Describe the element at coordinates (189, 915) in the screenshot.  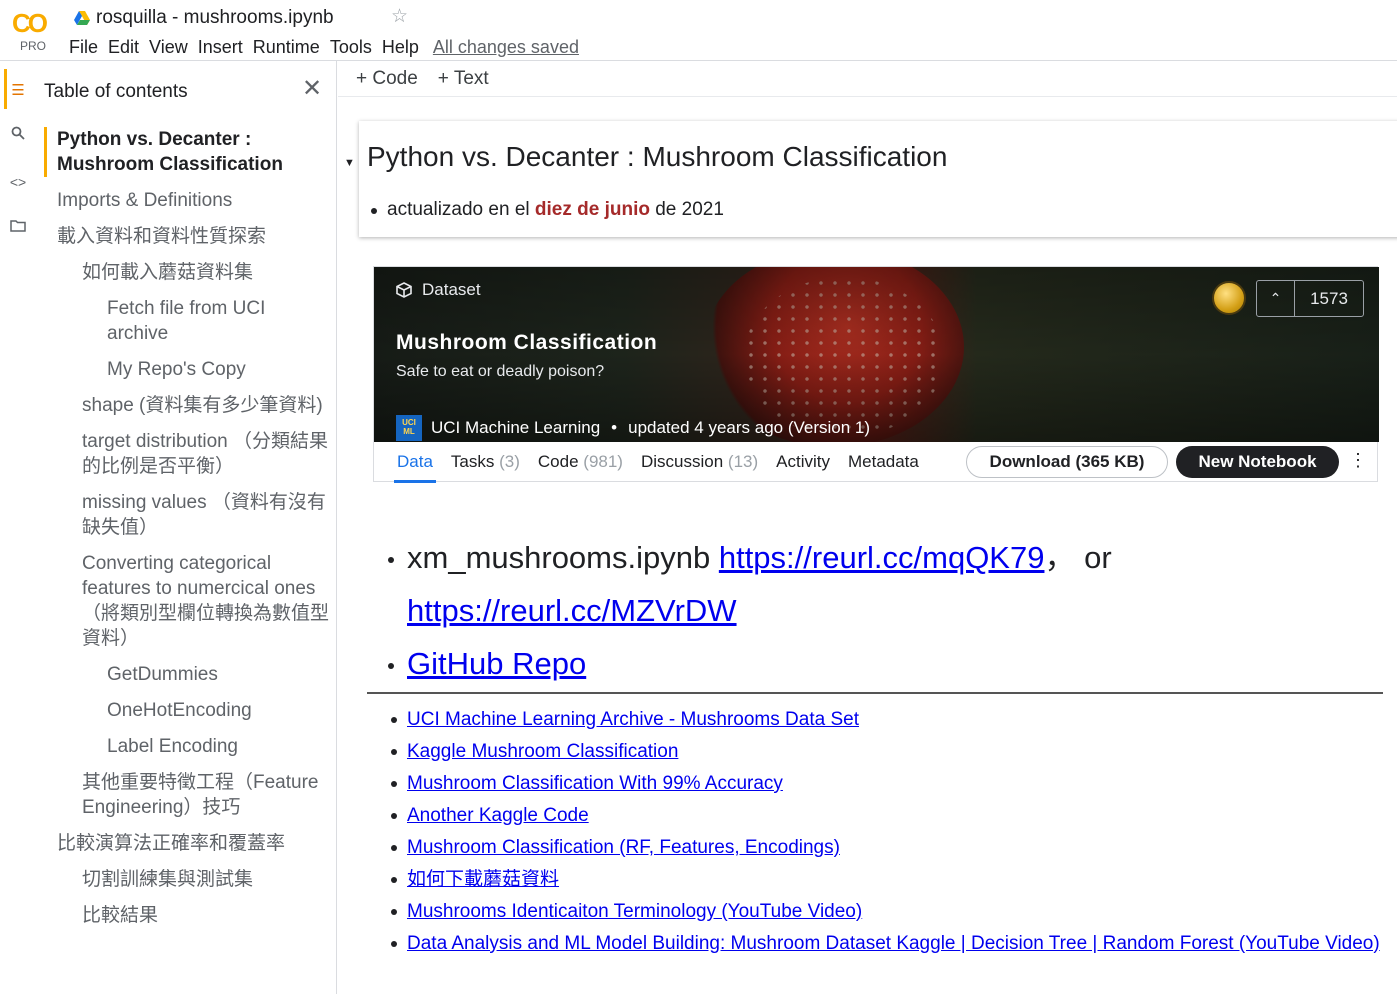
I see `toc-item: 比較結果` at that location.